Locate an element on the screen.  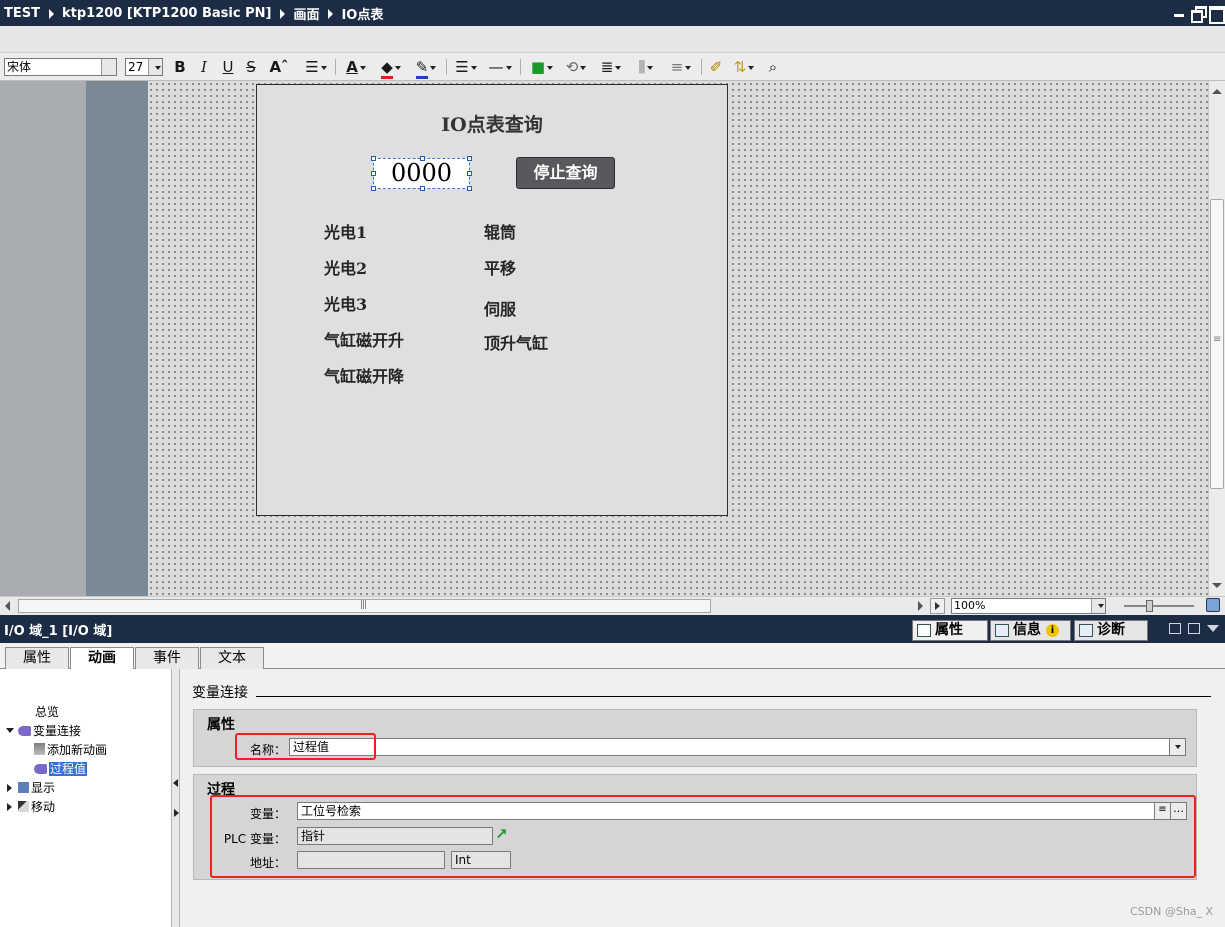
font-size-select: 27 is located at coordinates (144, 67).